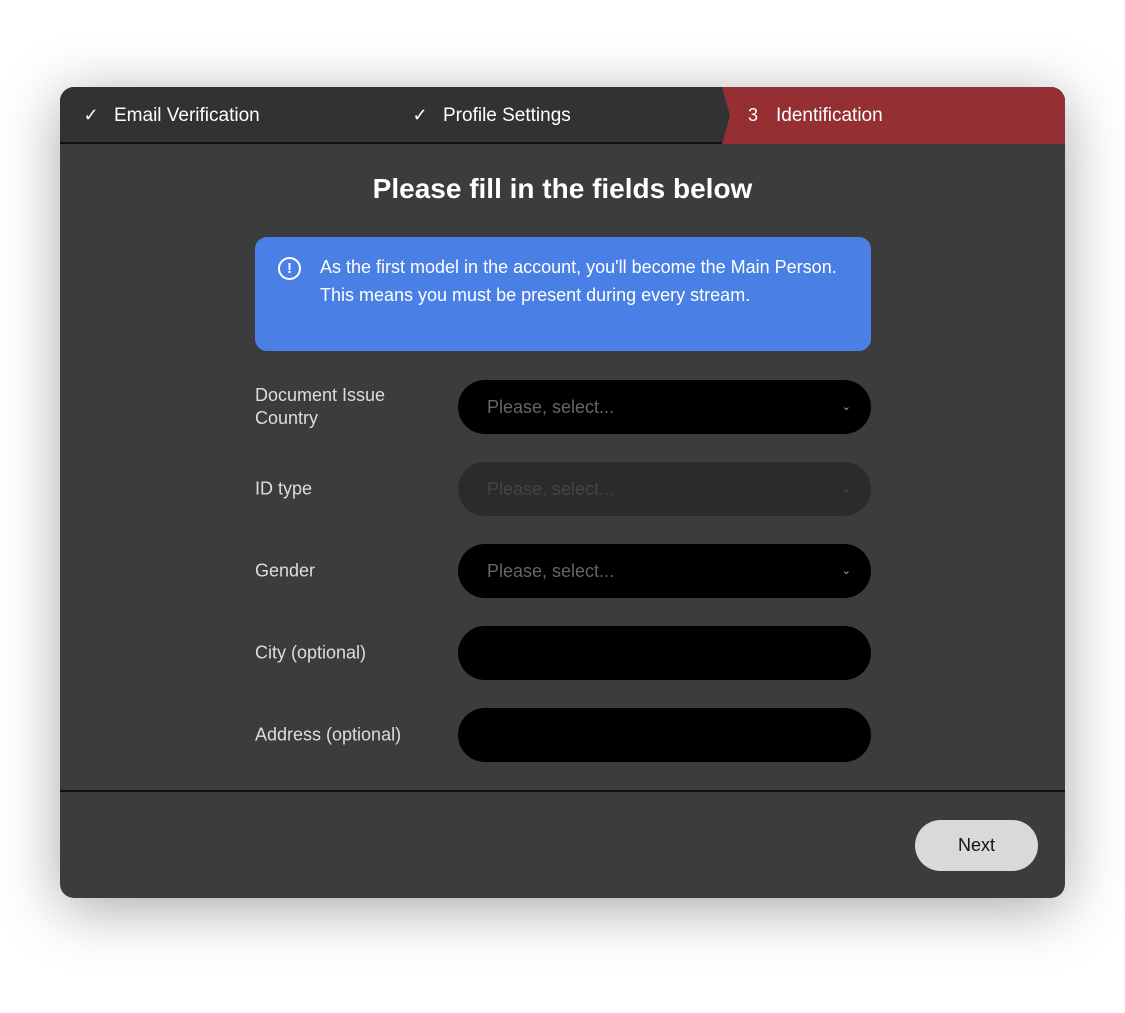 The image size is (1125, 1013). I want to click on id-type-select: Please, select... ⌄, so click(664, 489).